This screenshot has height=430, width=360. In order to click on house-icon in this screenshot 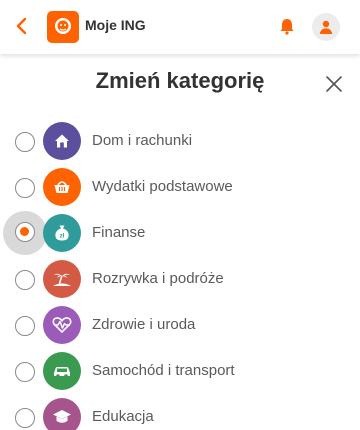, I will do `click(62, 141)`.